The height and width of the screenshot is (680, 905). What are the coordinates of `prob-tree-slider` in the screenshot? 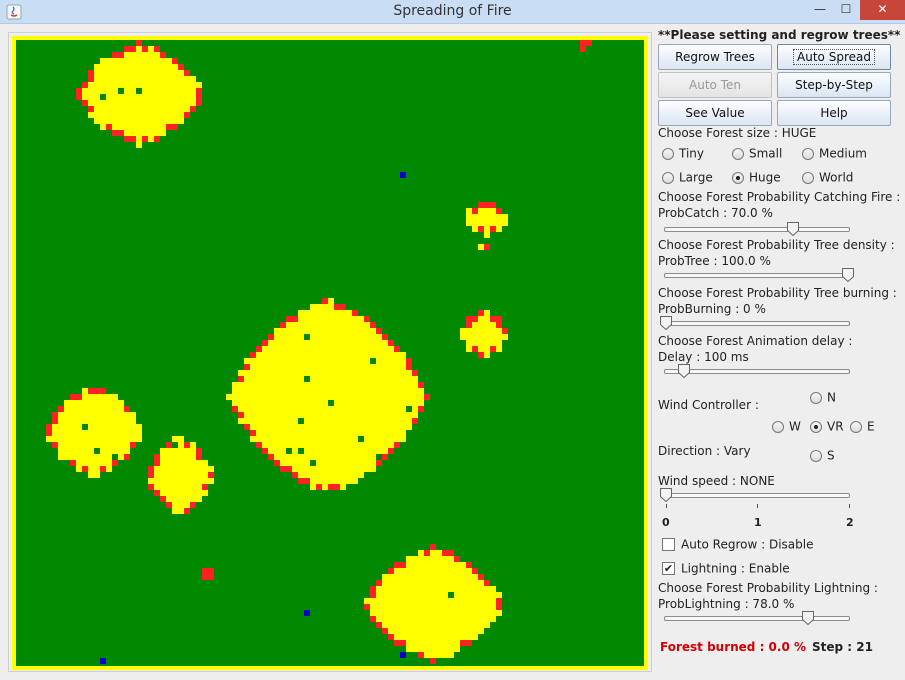 It's located at (759, 276).